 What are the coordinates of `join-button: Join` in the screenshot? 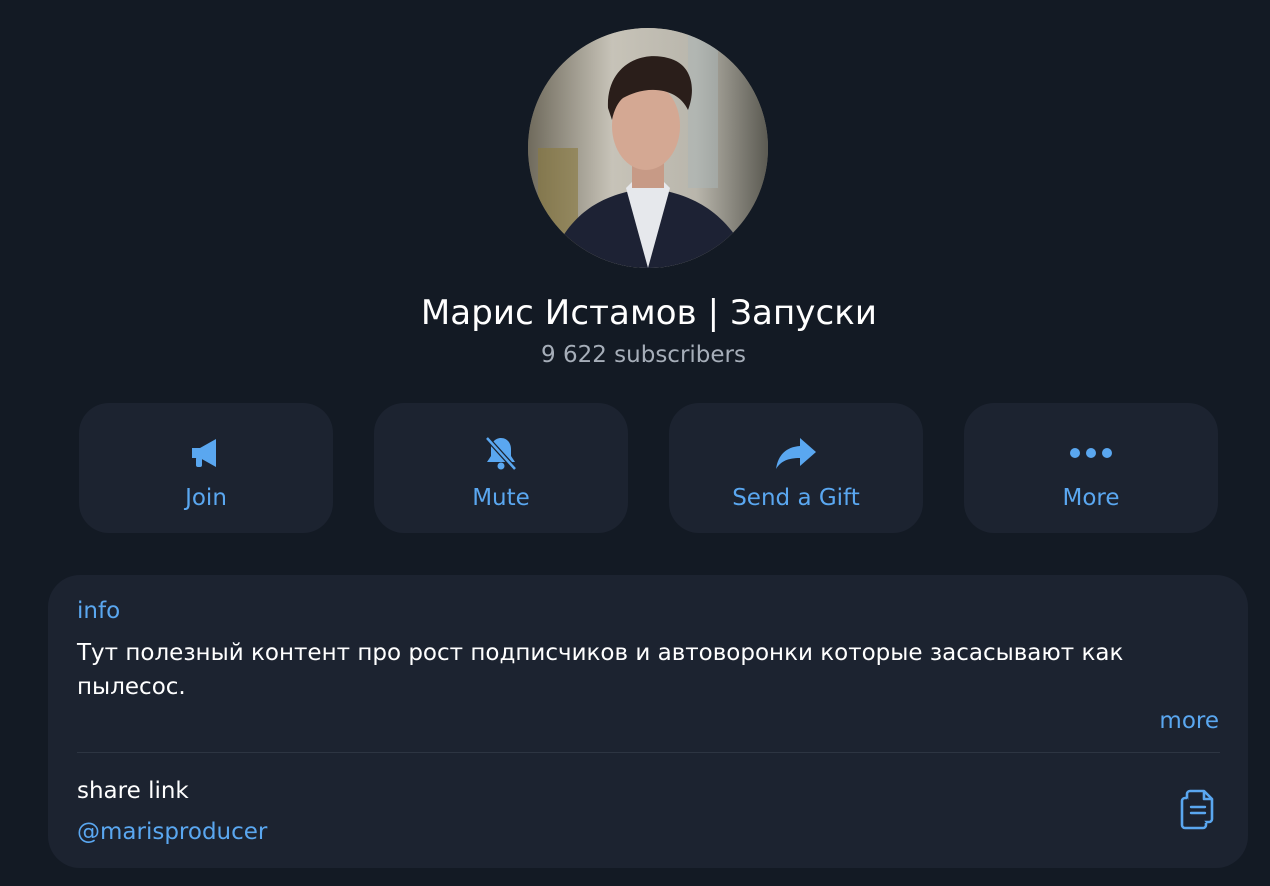 It's located at (206, 468).